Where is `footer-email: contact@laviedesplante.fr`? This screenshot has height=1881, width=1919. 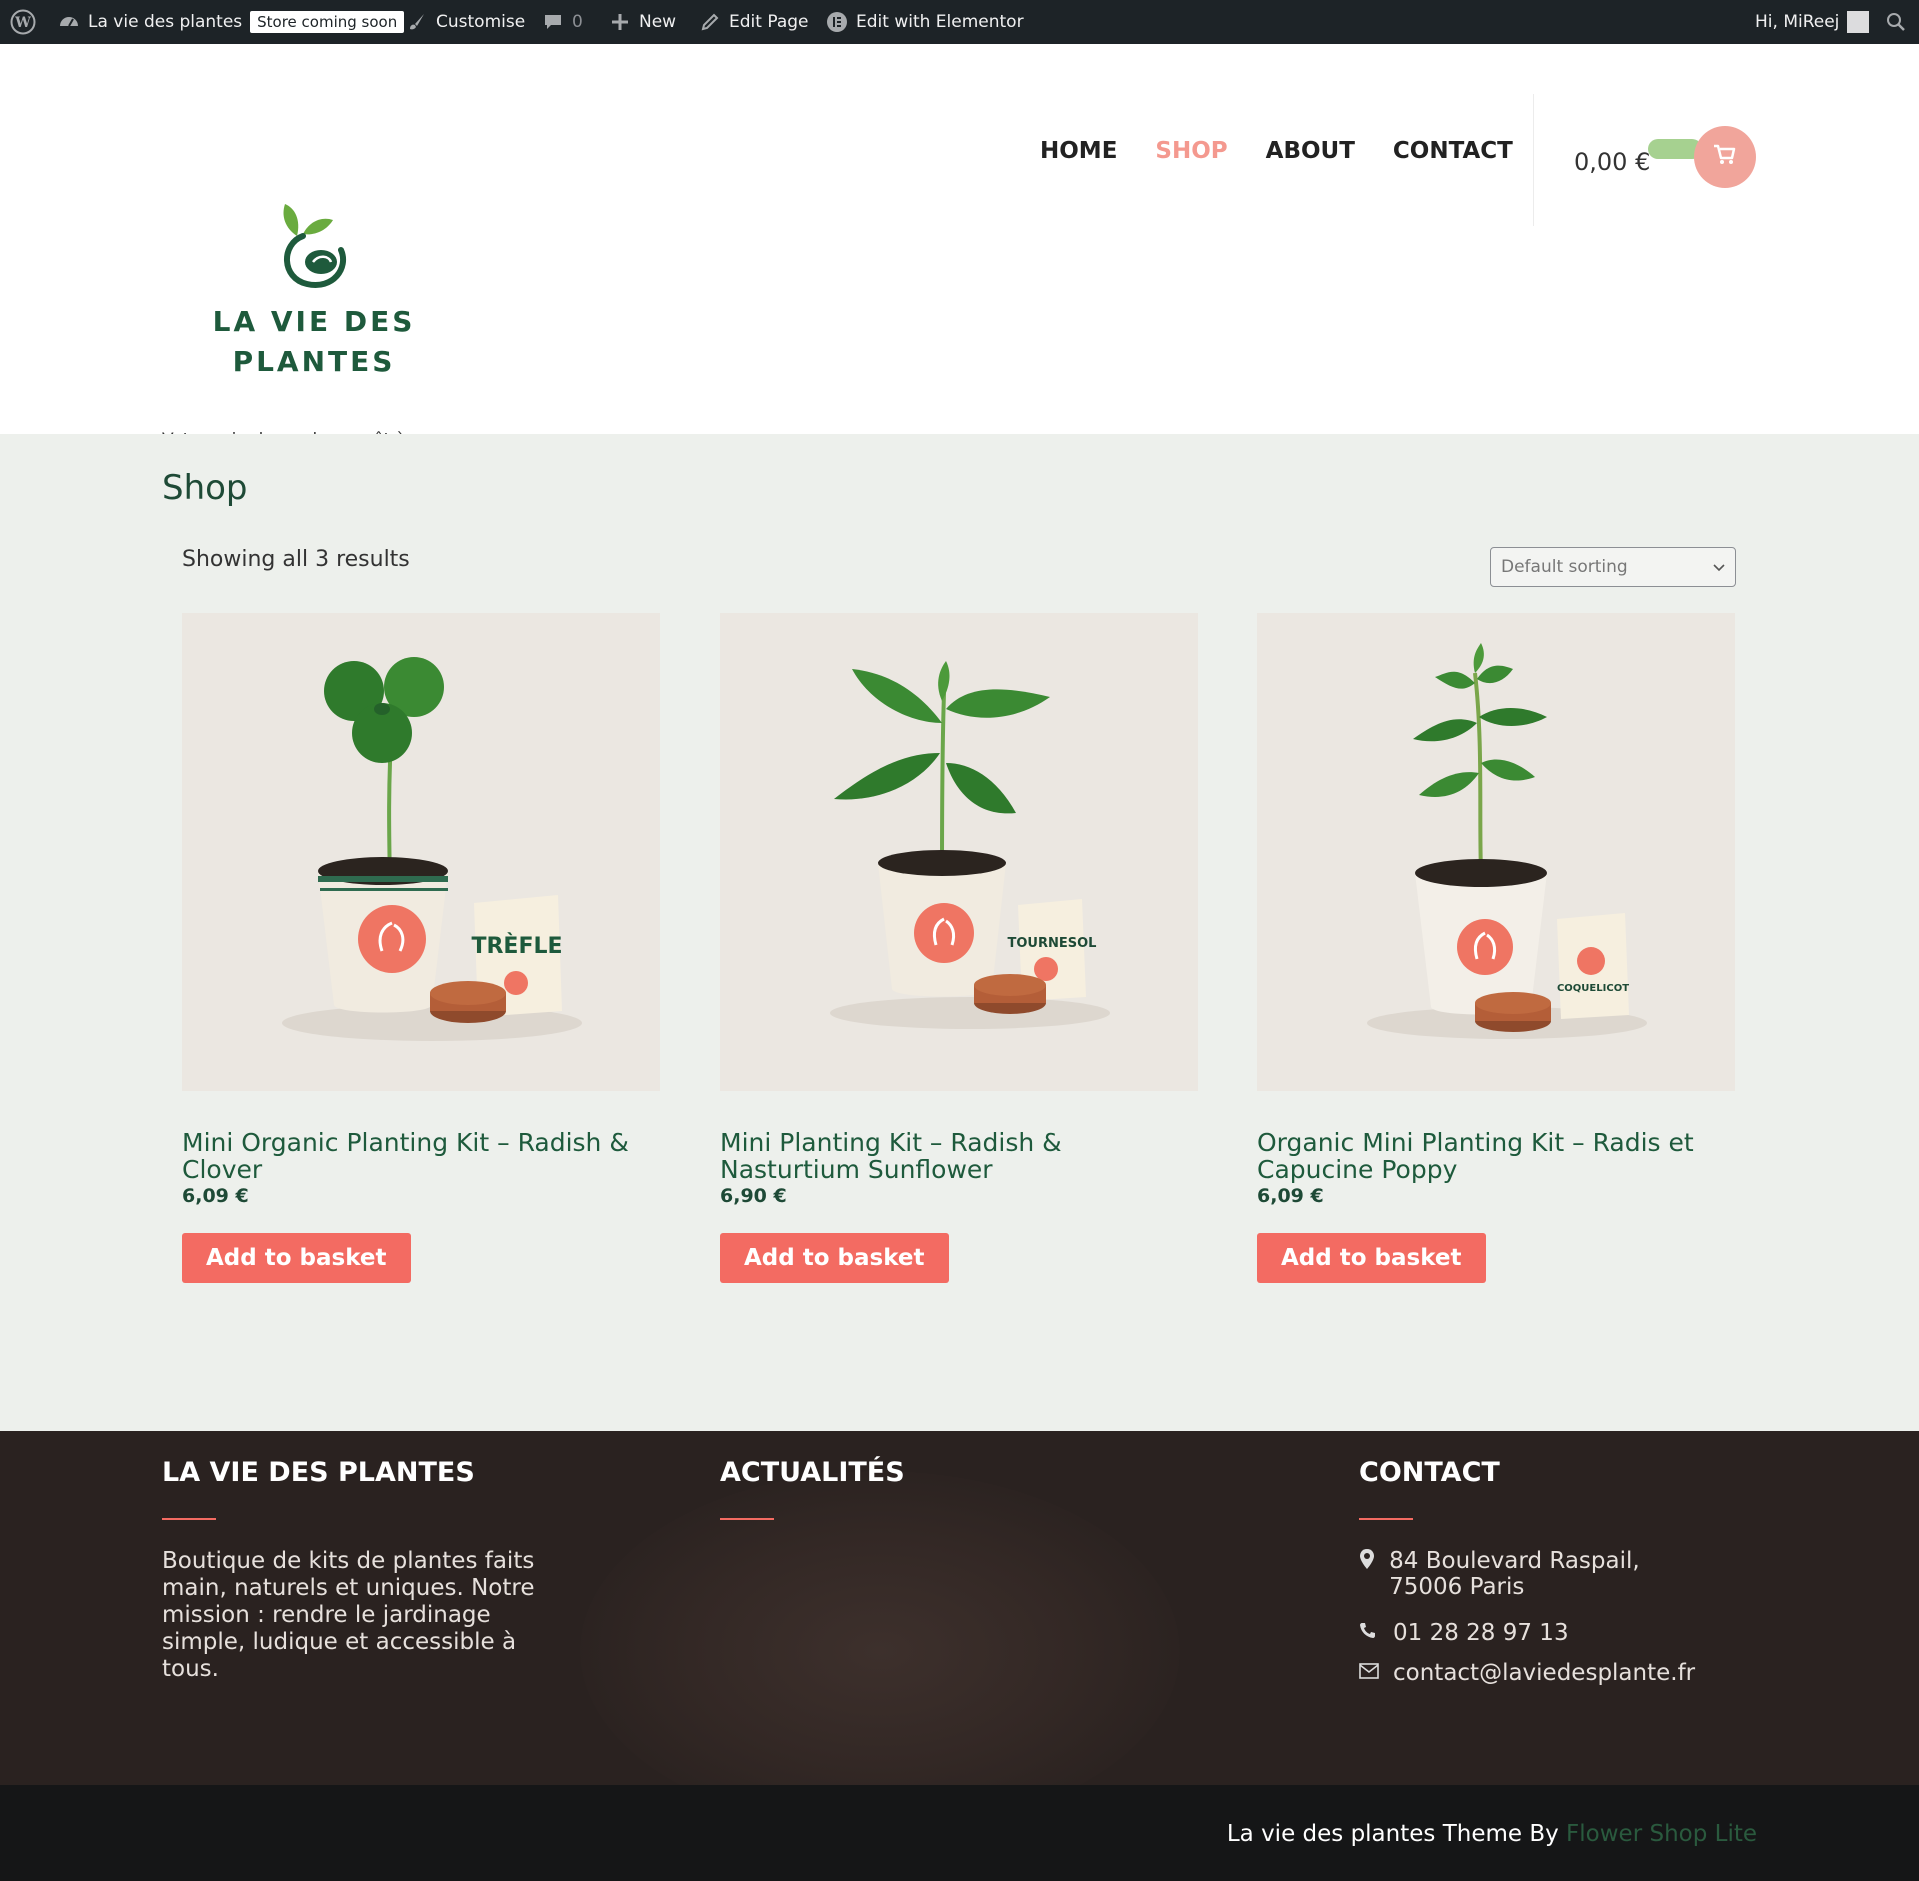 footer-email: contact@laviedesplante.fr is located at coordinates (1539, 1673).